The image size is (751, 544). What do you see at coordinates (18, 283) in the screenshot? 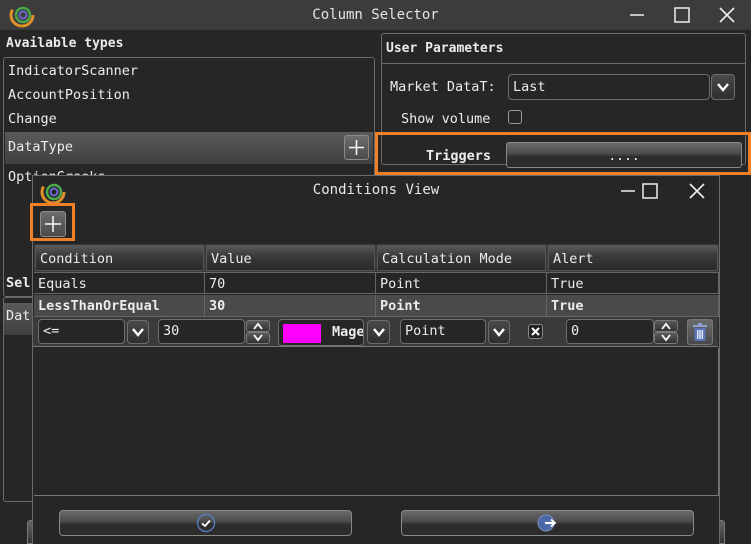
I see `selected-columns-header: Sel` at bounding box center [18, 283].